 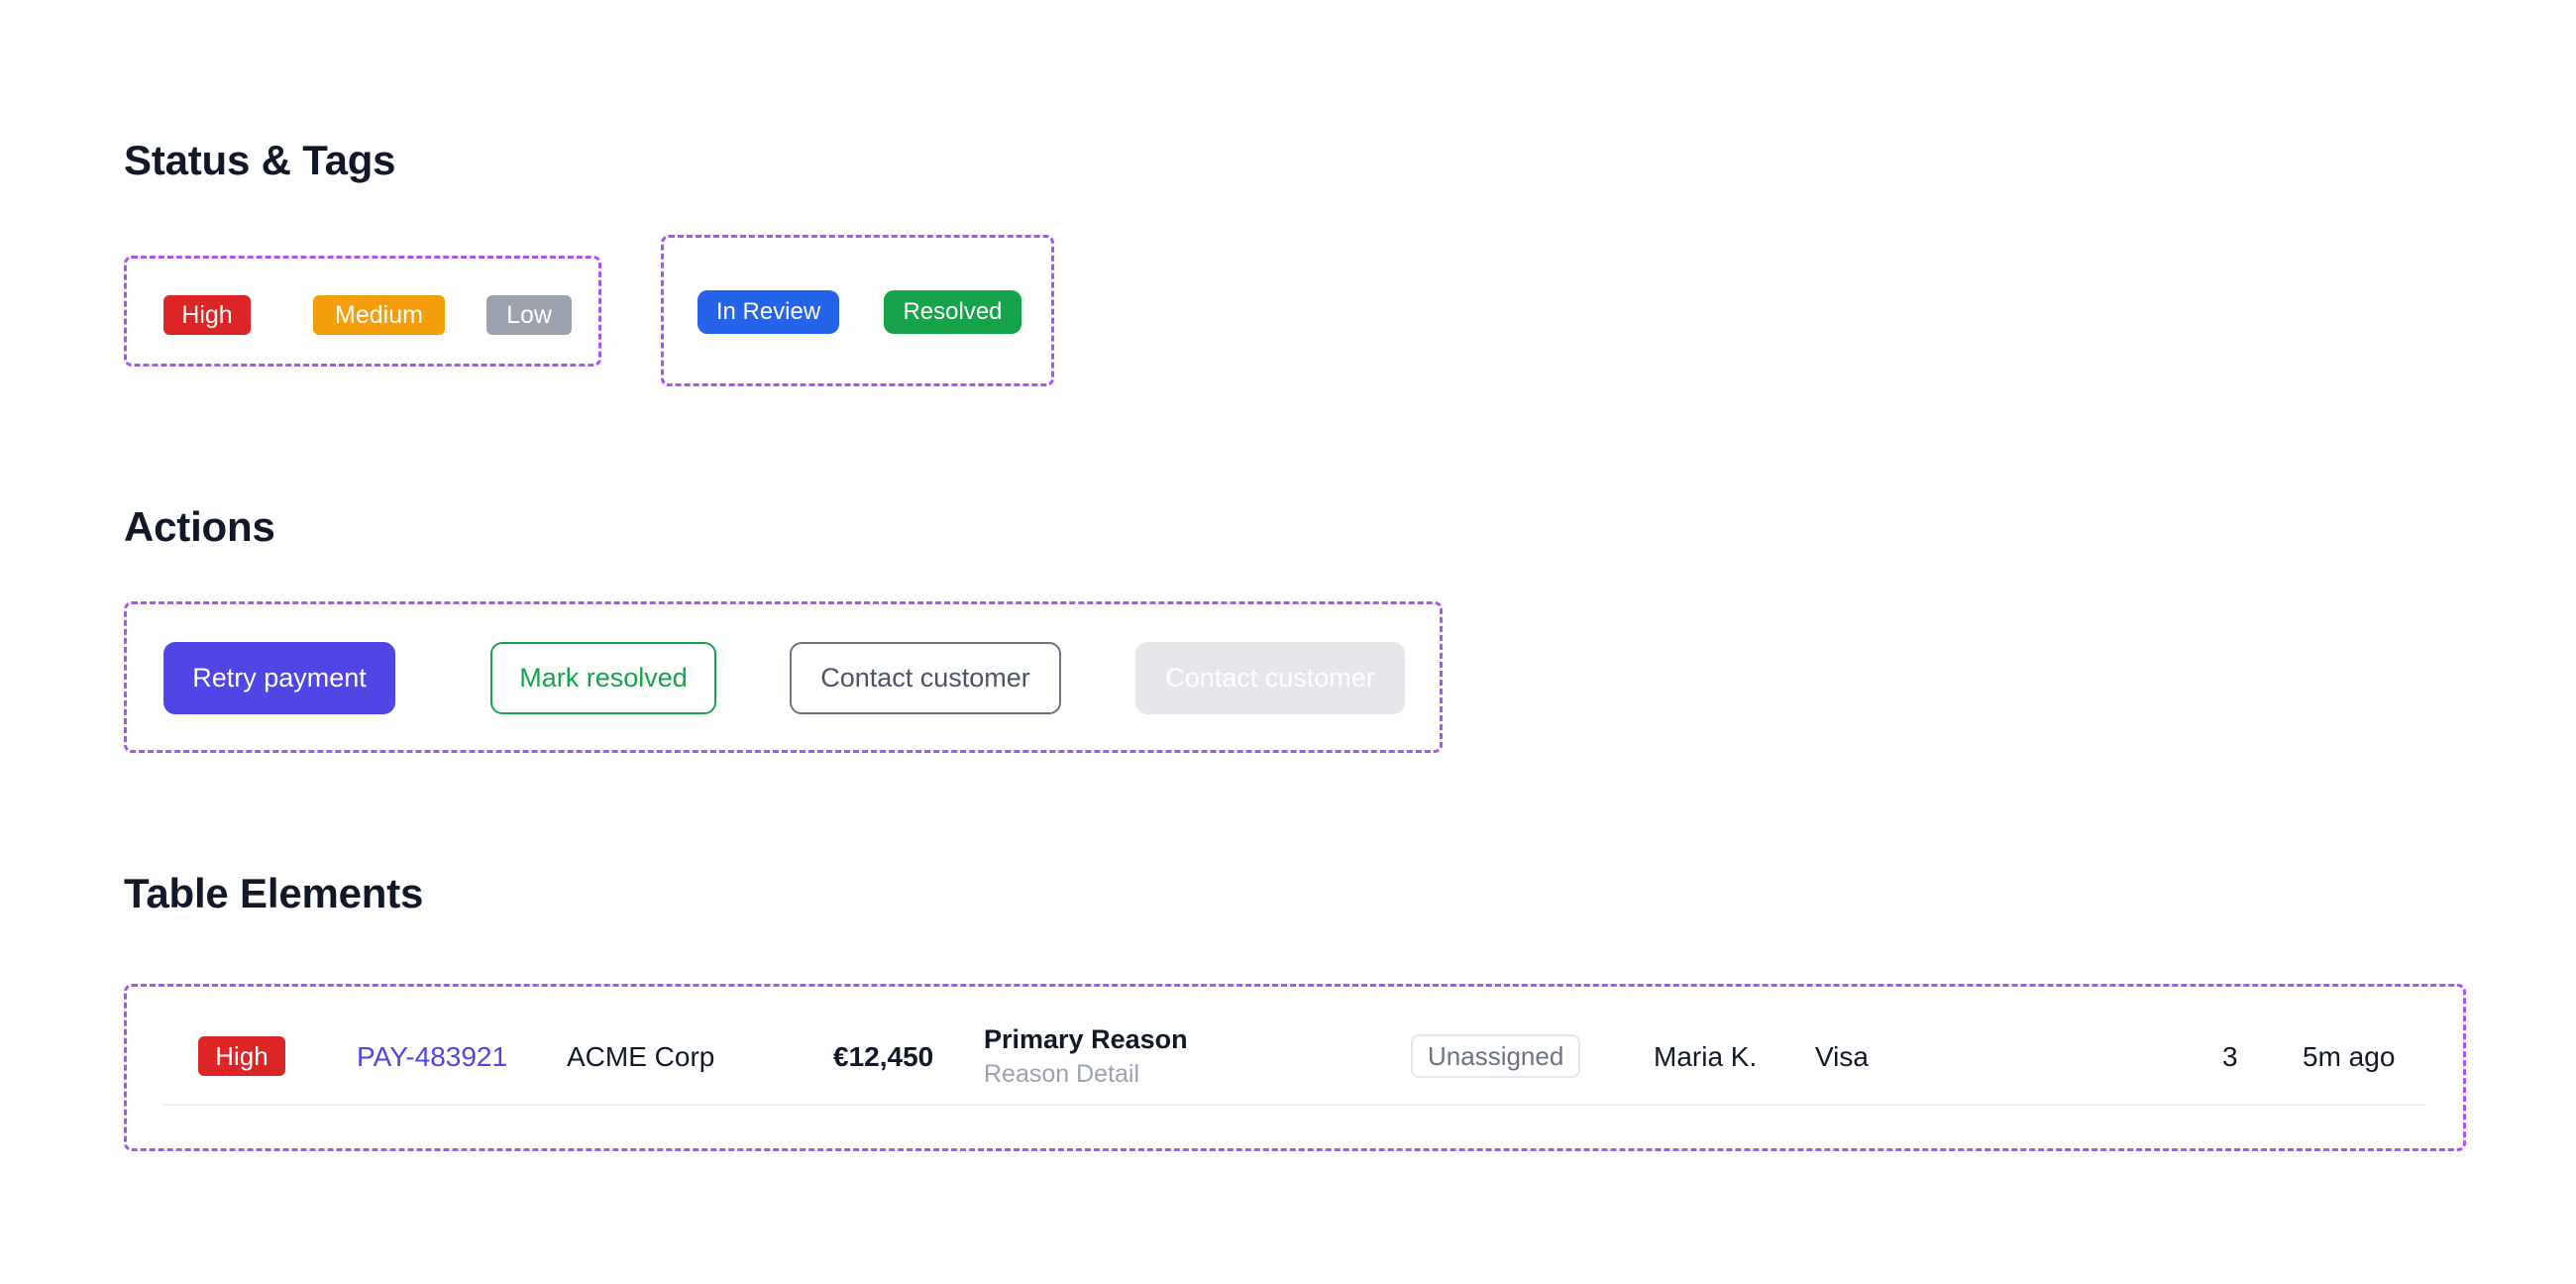 I want to click on contact-customer-button: Contact customer, so click(x=925, y=678).